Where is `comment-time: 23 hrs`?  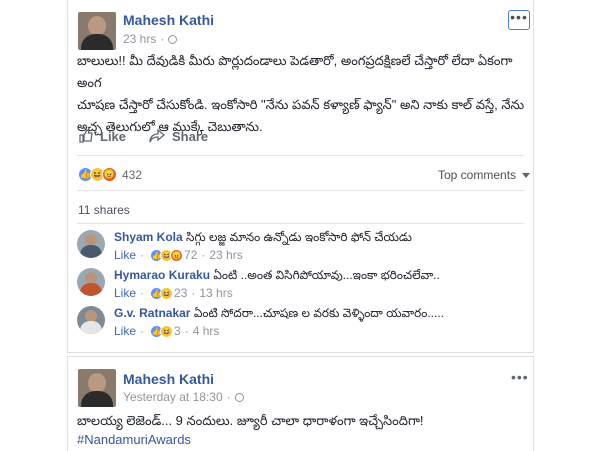
comment-time: 23 hrs is located at coordinates (225, 255).